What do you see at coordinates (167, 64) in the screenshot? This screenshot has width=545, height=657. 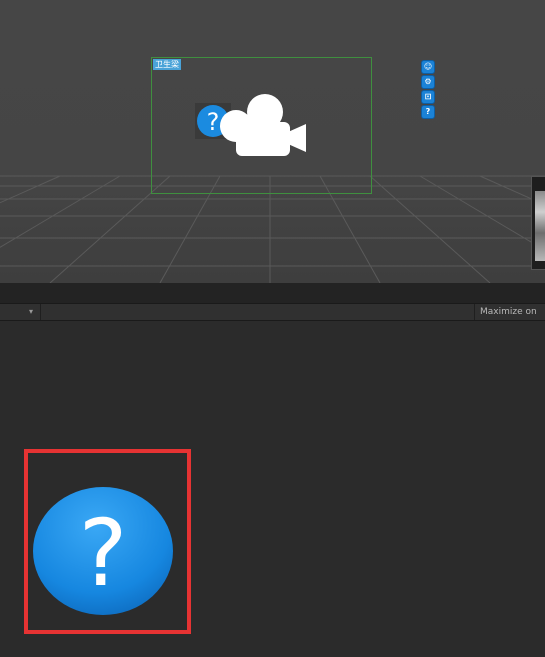 I see `object-name-label: 卫生梁` at bounding box center [167, 64].